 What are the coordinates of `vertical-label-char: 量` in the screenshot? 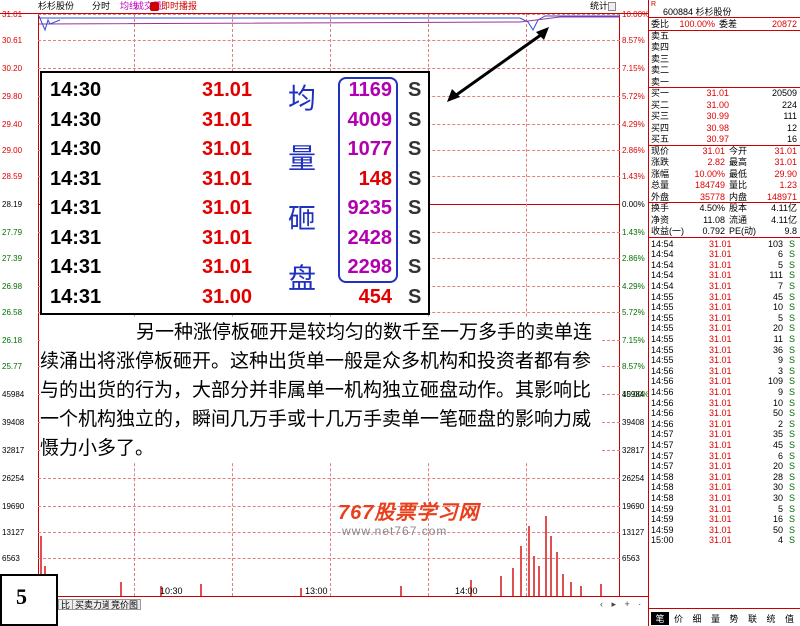 It's located at (302, 158).